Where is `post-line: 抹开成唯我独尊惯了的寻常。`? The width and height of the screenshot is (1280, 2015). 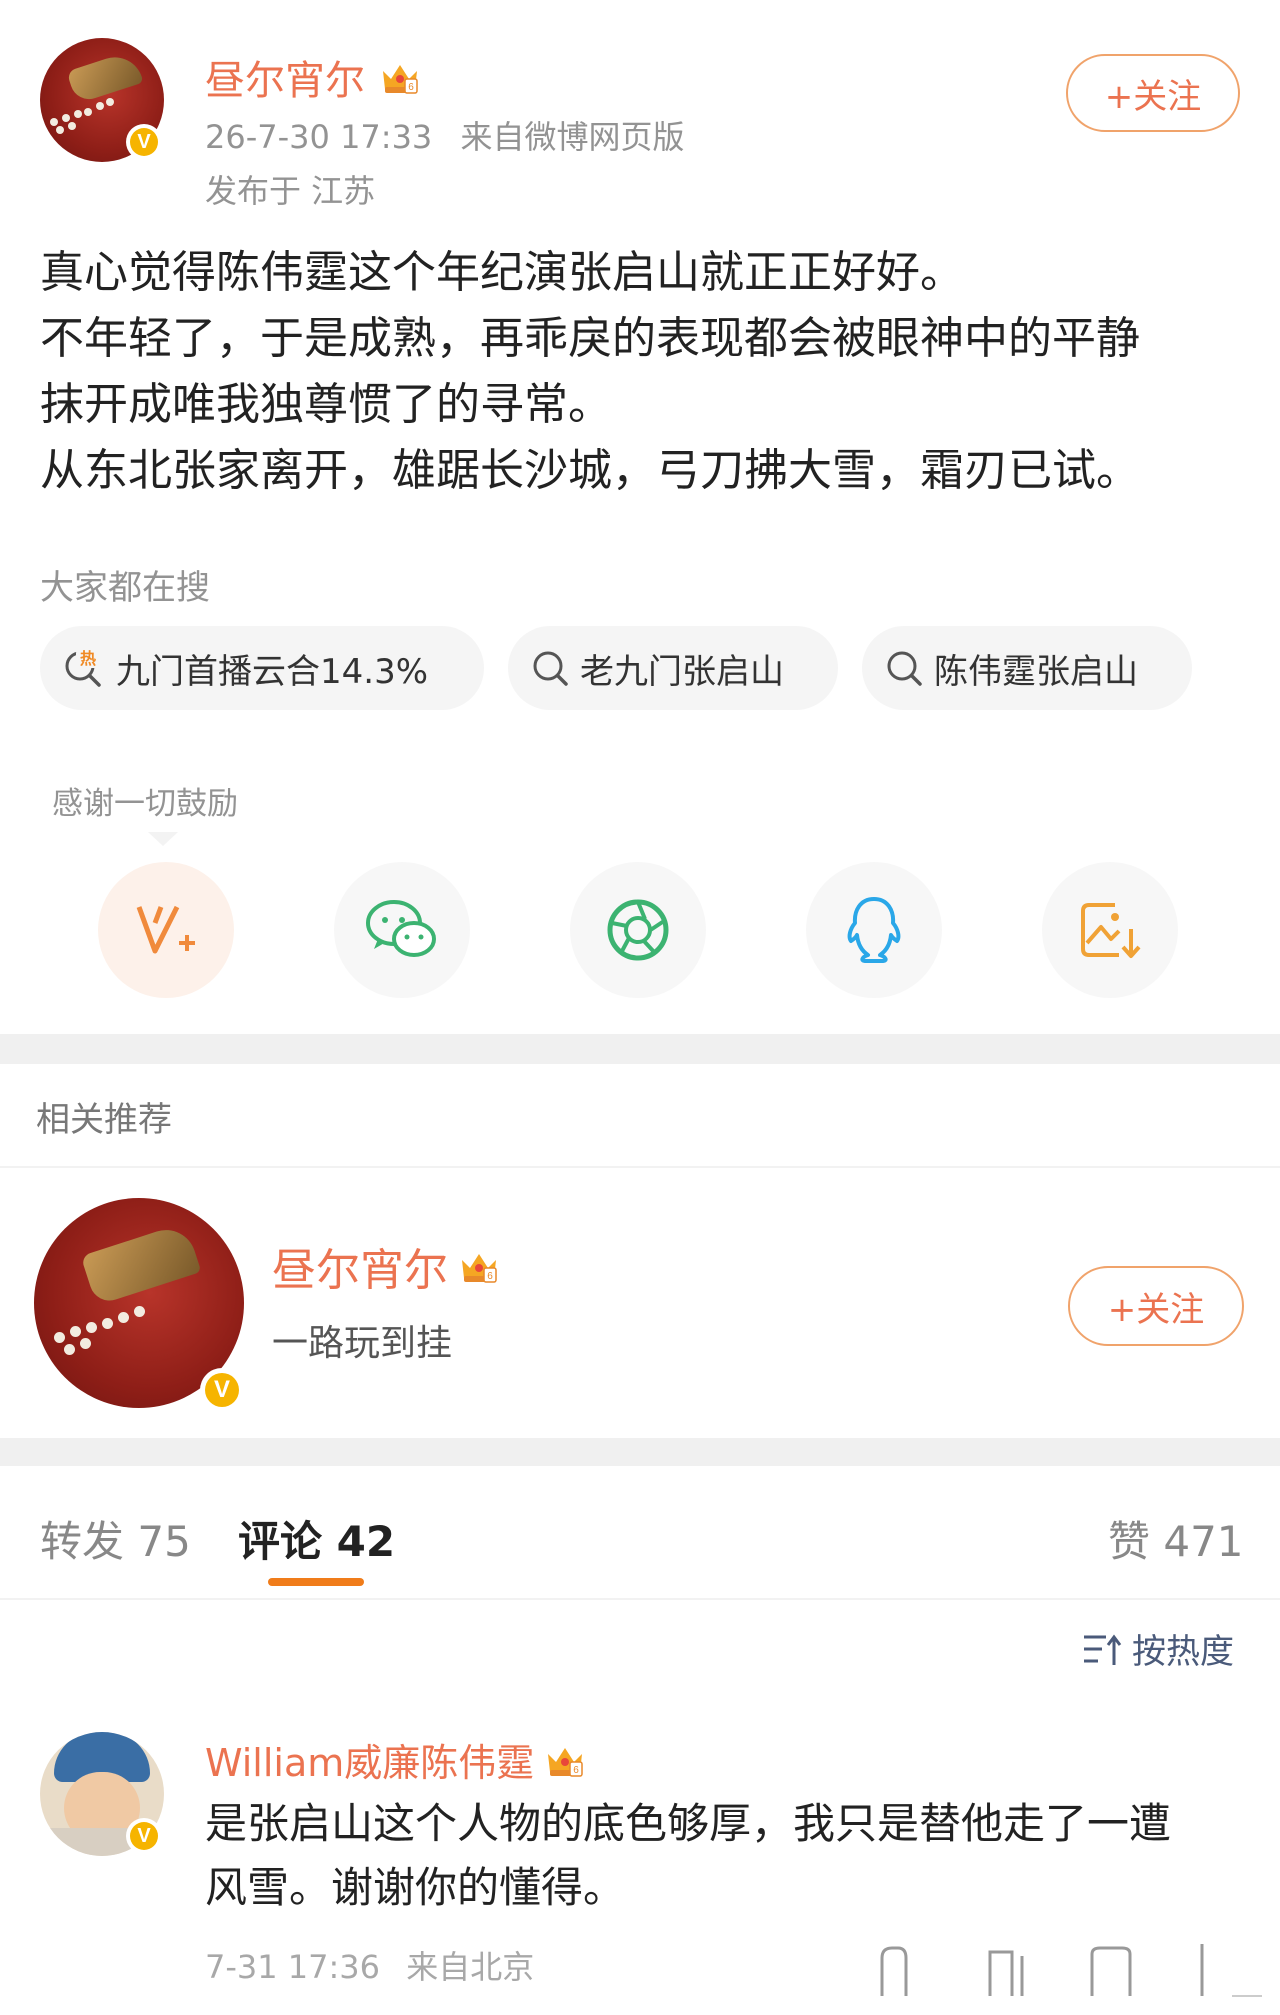 post-line: 抹开成唯我独尊惯了的寻常。 is located at coordinates (326, 404).